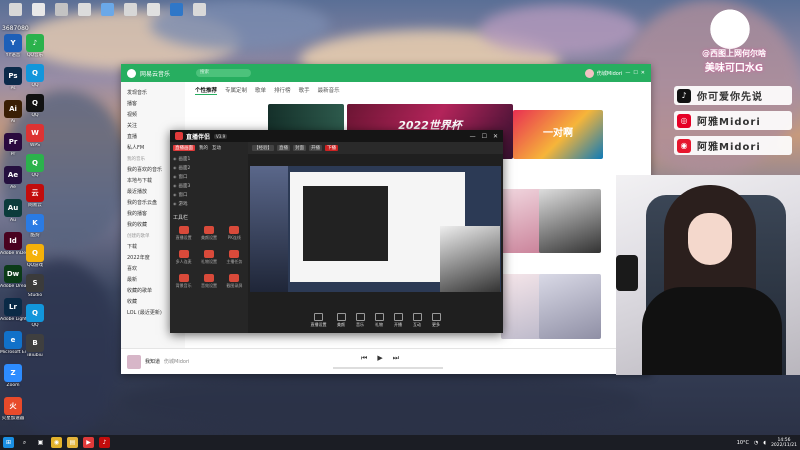 This screenshot has width=800, height=450. What do you see at coordinates (396, 358) in the screenshot?
I see `next-icon: ⏭` at bounding box center [396, 358].